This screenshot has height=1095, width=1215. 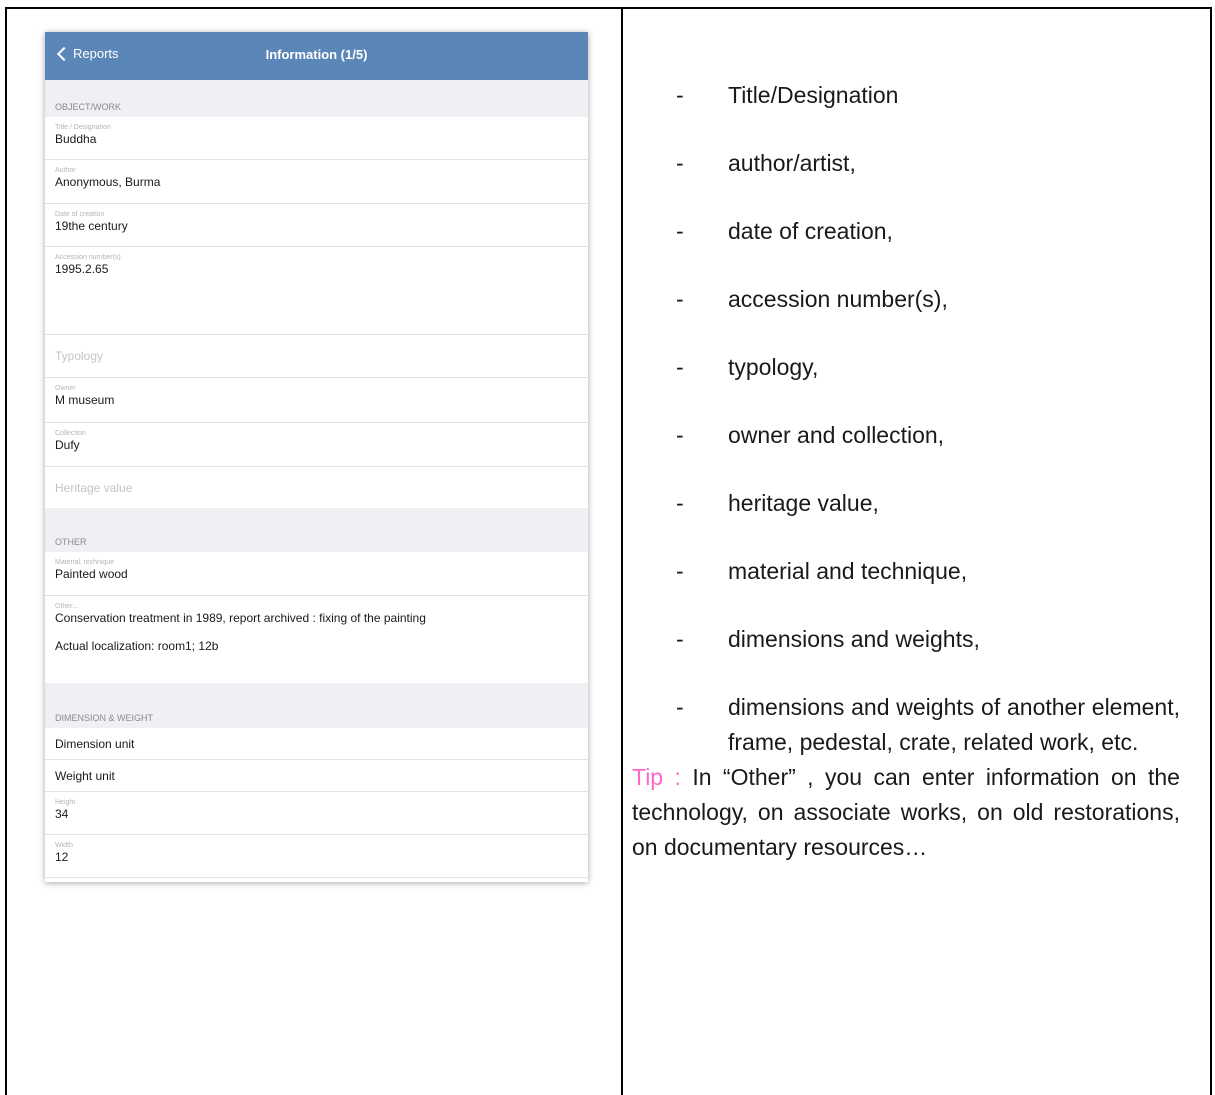 What do you see at coordinates (91, 226) in the screenshot?
I see `date-field-value: 19the century` at bounding box center [91, 226].